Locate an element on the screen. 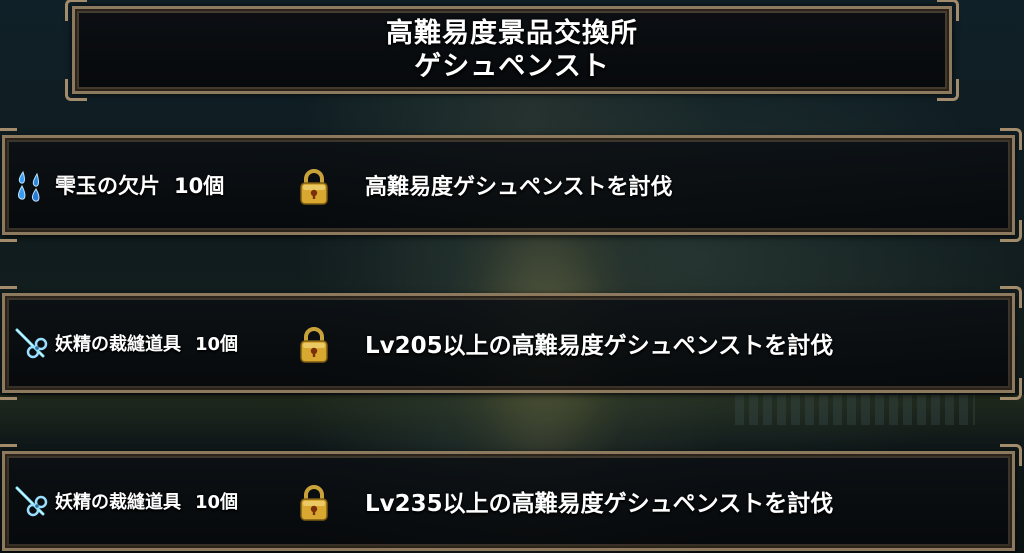 The image size is (1024, 553). background-glyphs is located at coordinates (855, 410).